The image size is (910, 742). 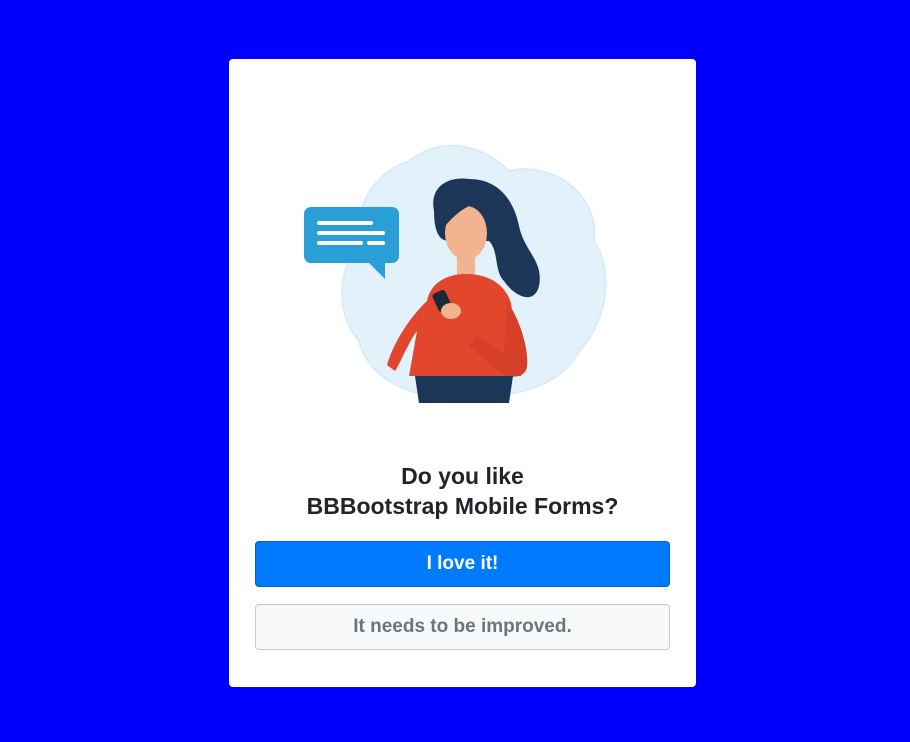 What do you see at coordinates (462, 627) in the screenshot?
I see `needs-improvement-button: It needs to be improved.` at bounding box center [462, 627].